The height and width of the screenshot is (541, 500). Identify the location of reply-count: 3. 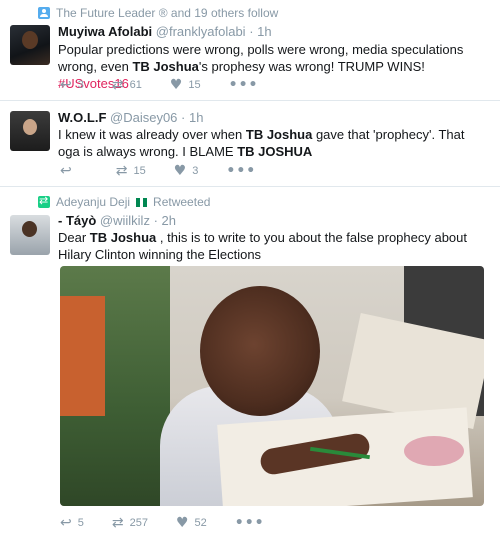
(80, 85).